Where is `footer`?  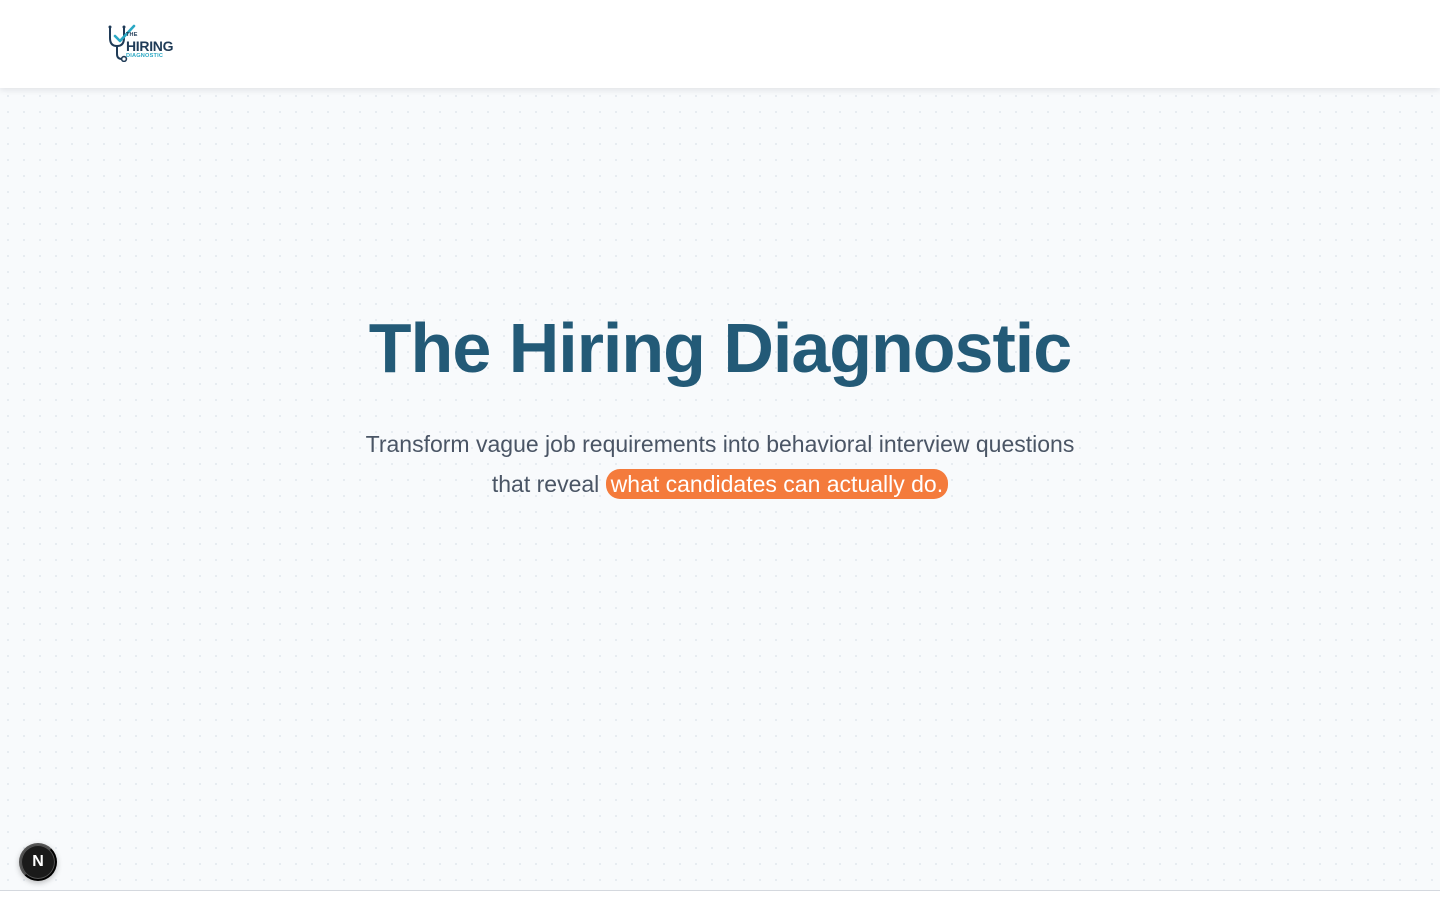
footer is located at coordinates (720, 895).